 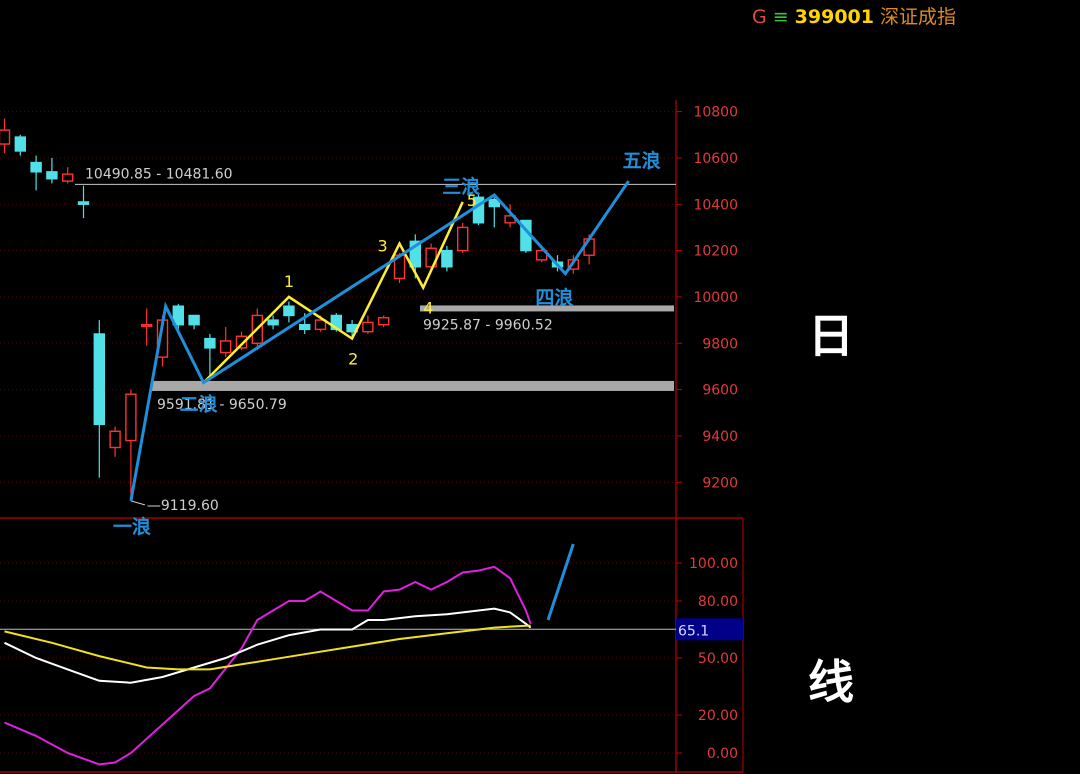 I want to click on wave-label: 三浪, so click(x=461, y=186).